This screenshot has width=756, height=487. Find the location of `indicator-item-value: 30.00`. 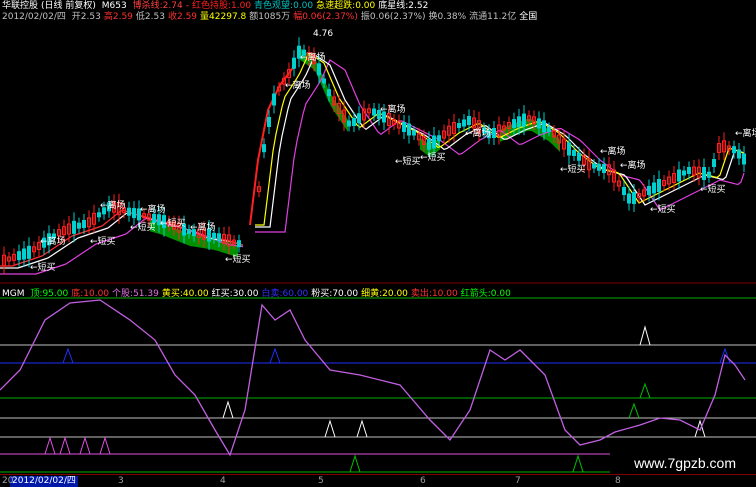

indicator-item-value: 30.00 is located at coordinates (245, 294).